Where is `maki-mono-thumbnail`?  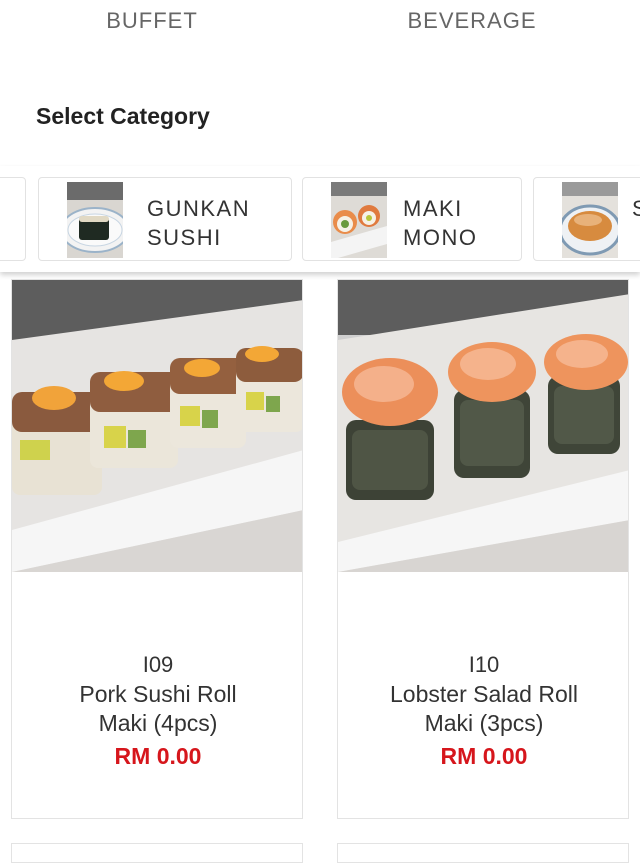 maki-mono-thumbnail is located at coordinates (359, 220).